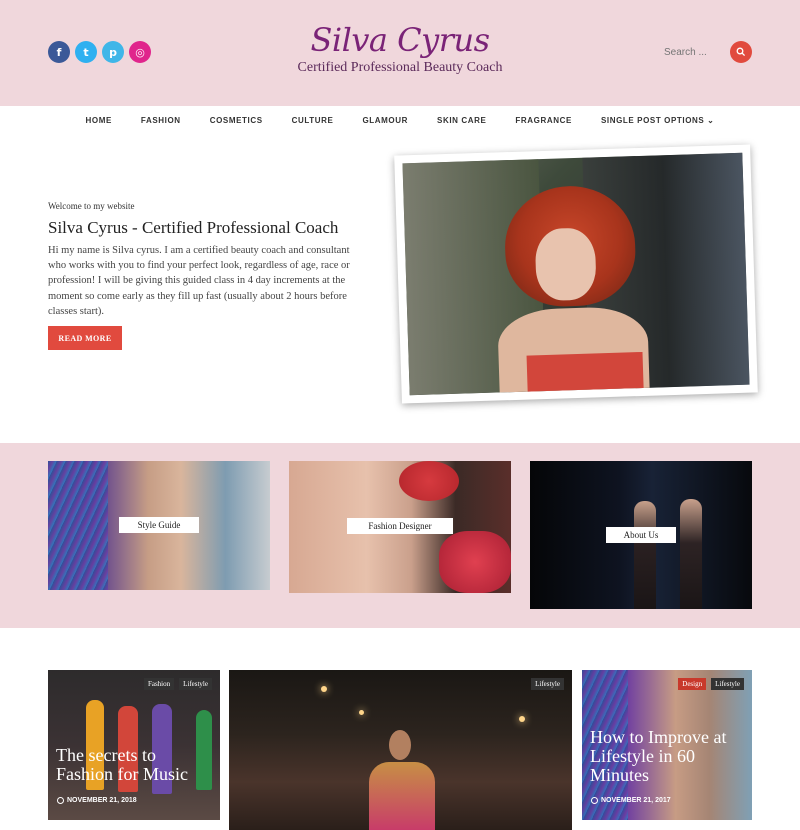 The height and width of the screenshot is (830, 800). I want to click on hero-photo-frame, so click(576, 274).